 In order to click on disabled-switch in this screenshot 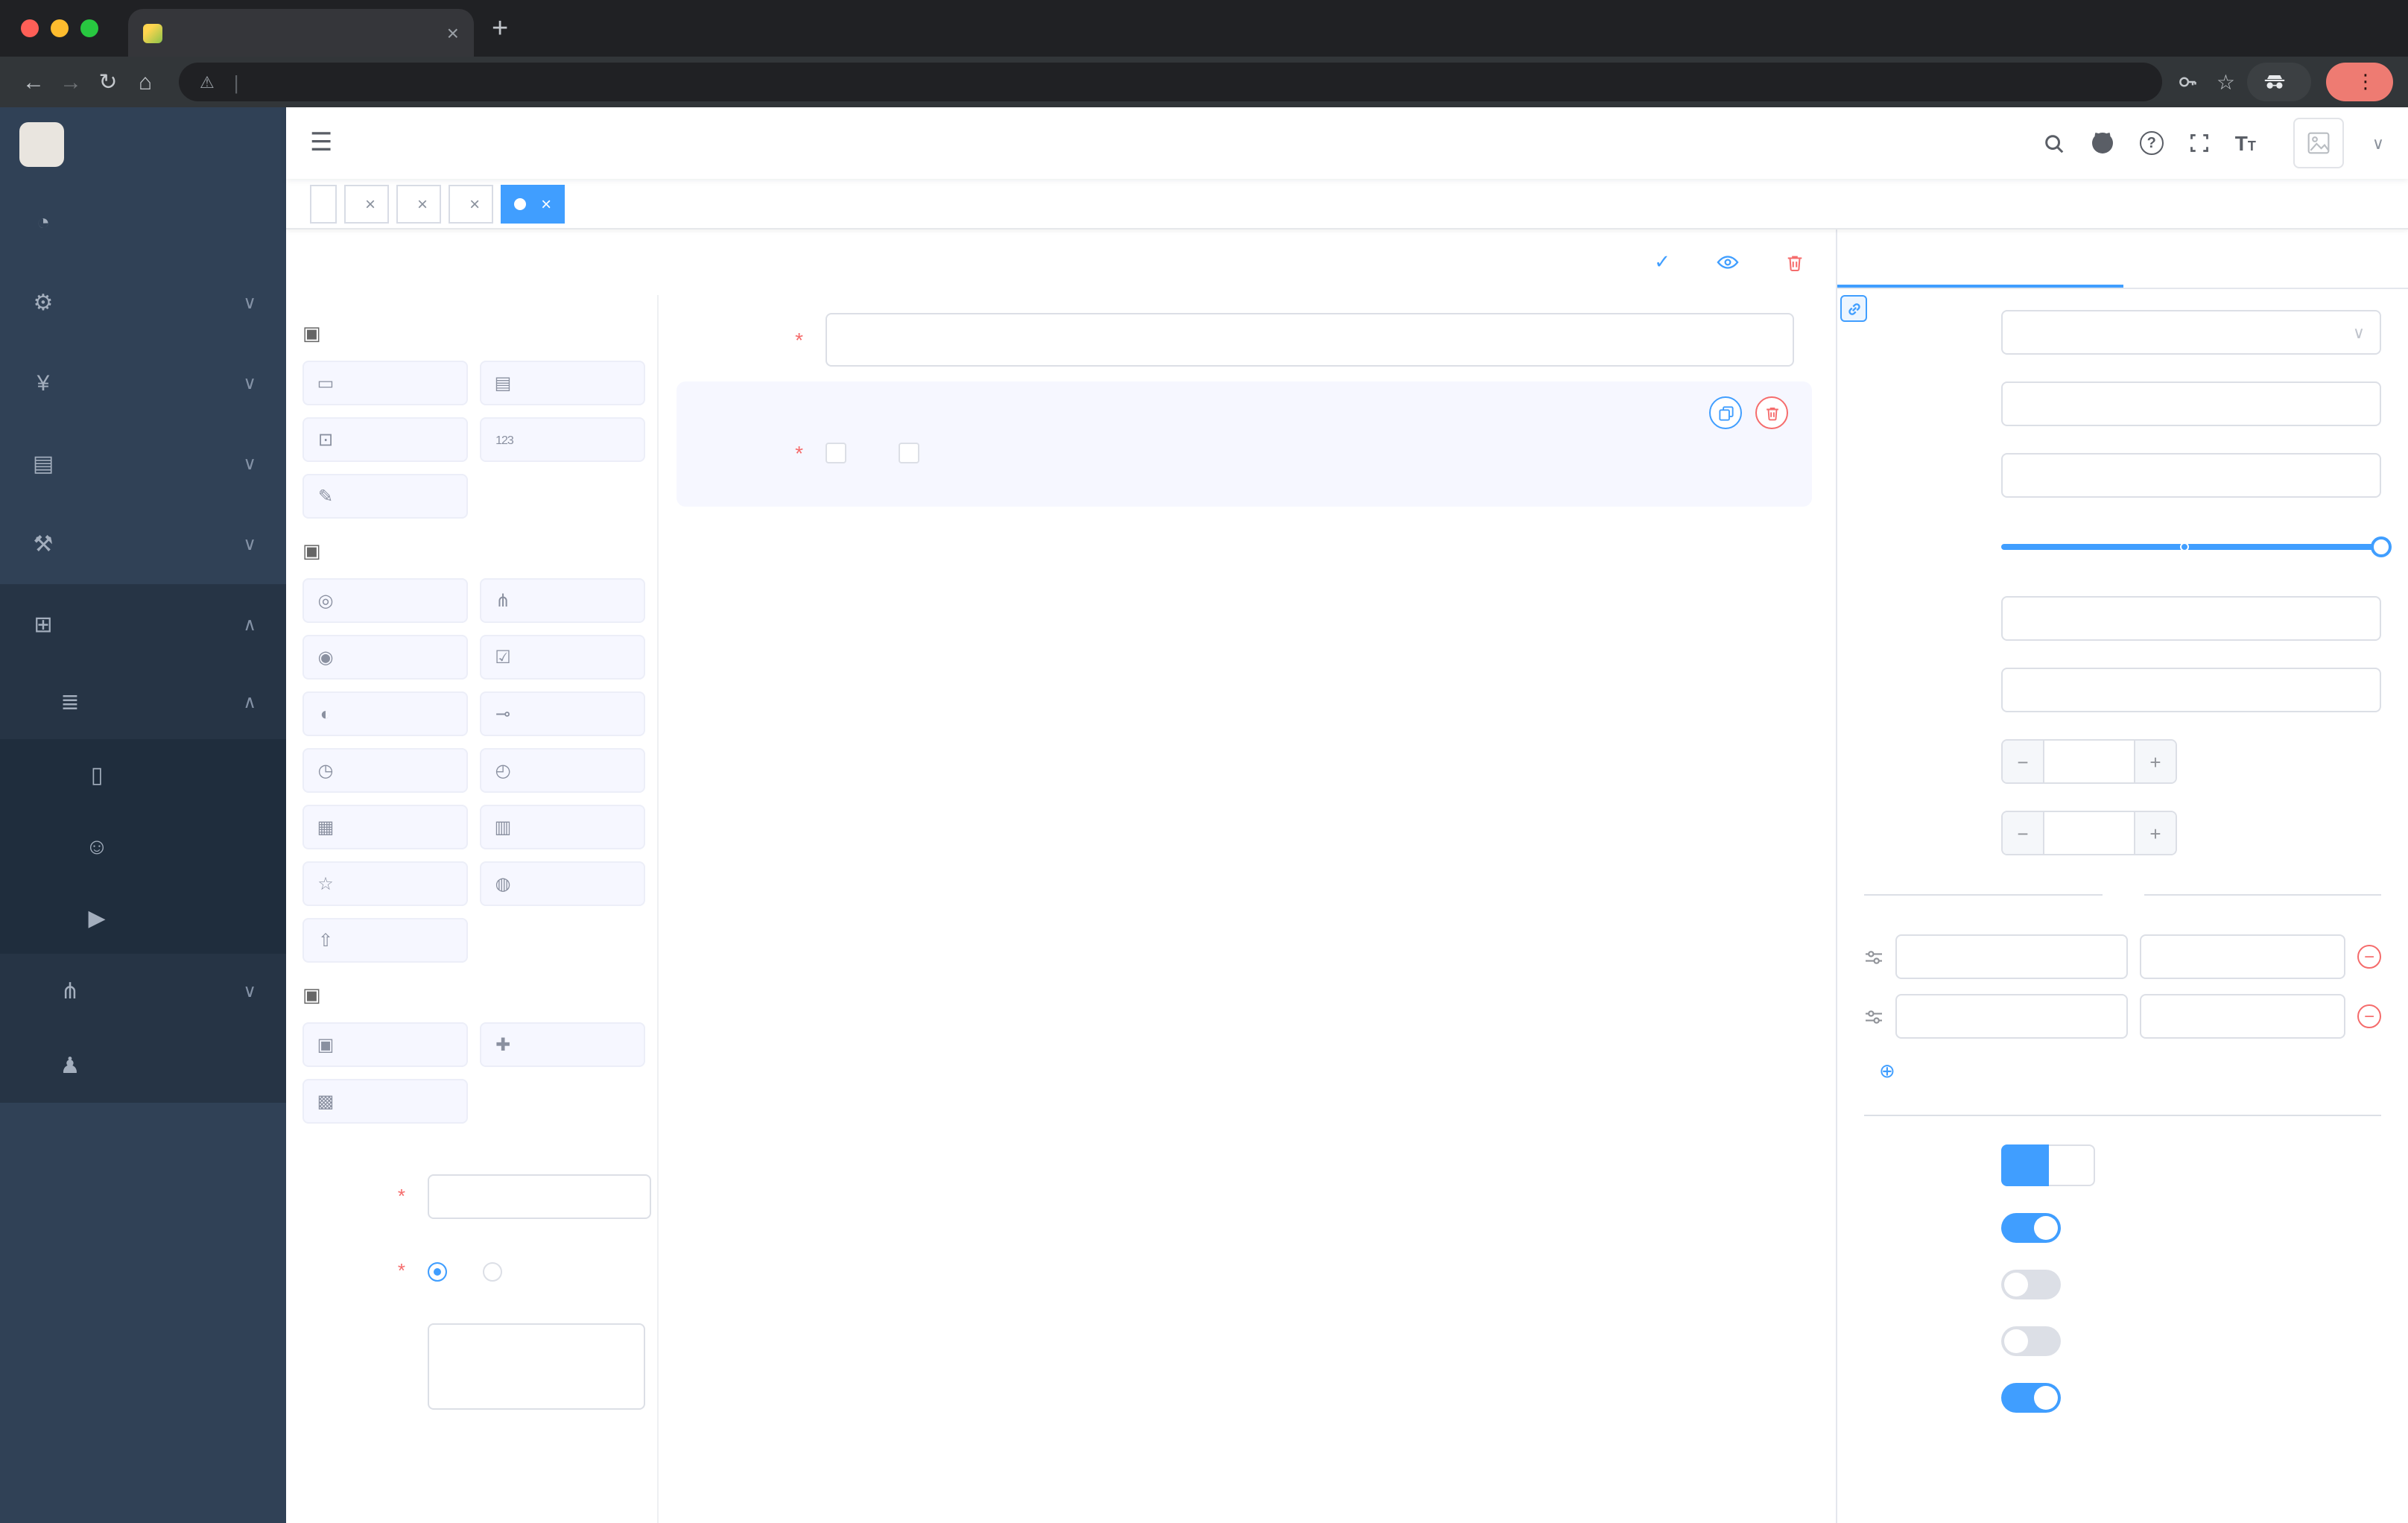, I will do `click(2031, 1341)`.